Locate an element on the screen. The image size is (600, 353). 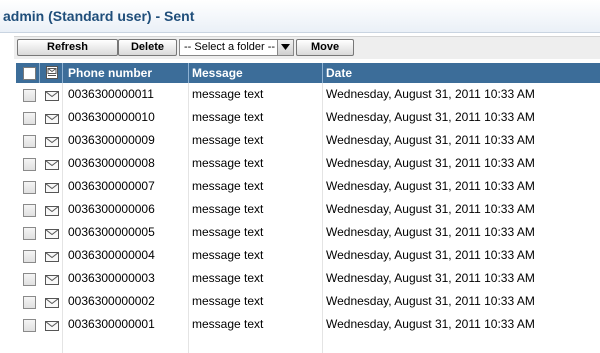
phone-number-cell: 0036300000001 is located at coordinates (111, 324).